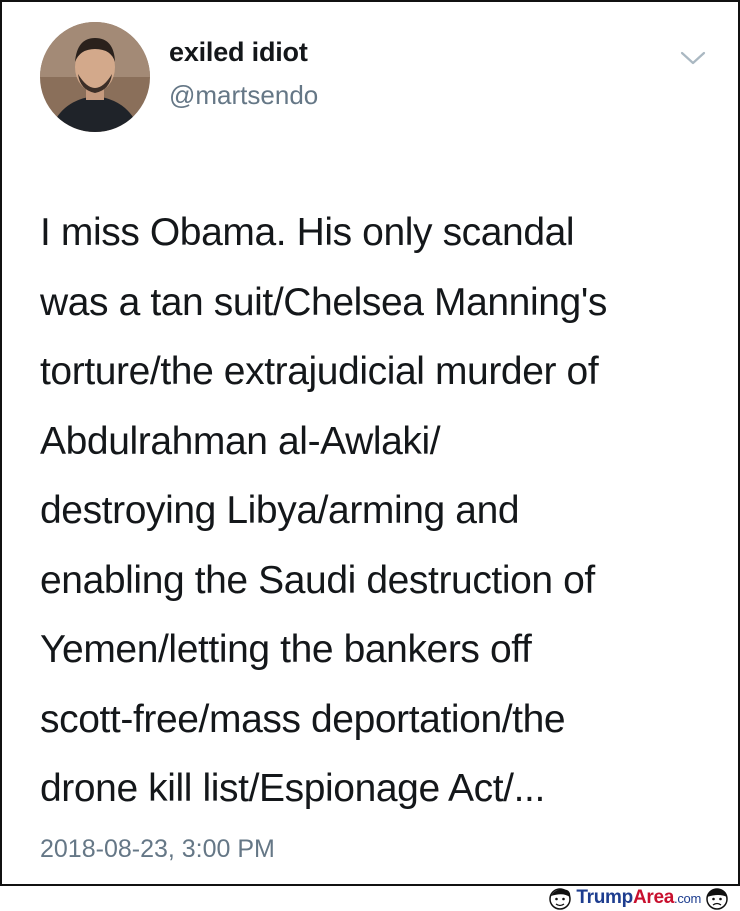  Describe the element at coordinates (693, 58) in the screenshot. I see `chevron-down-icon` at that location.